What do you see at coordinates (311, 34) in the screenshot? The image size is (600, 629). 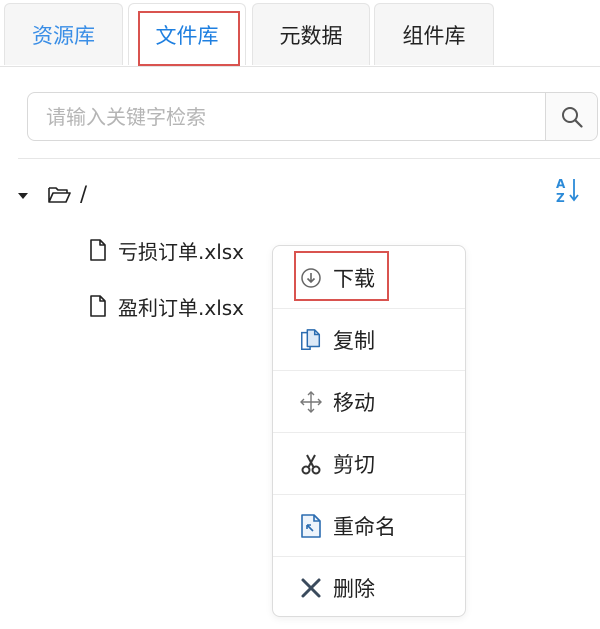 I see `tab-metadata: 元数据` at bounding box center [311, 34].